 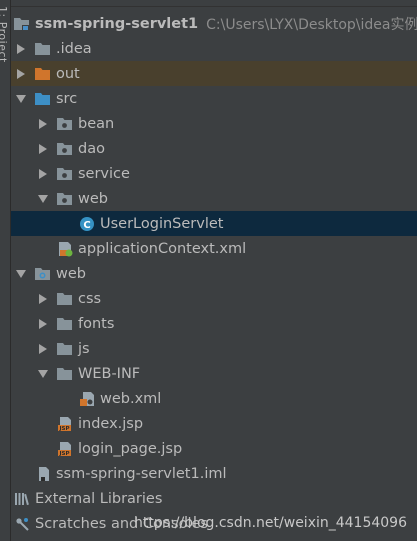 What do you see at coordinates (214, 398) in the screenshot?
I see `tree-row-web-xml: web.xml` at bounding box center [214, 398].